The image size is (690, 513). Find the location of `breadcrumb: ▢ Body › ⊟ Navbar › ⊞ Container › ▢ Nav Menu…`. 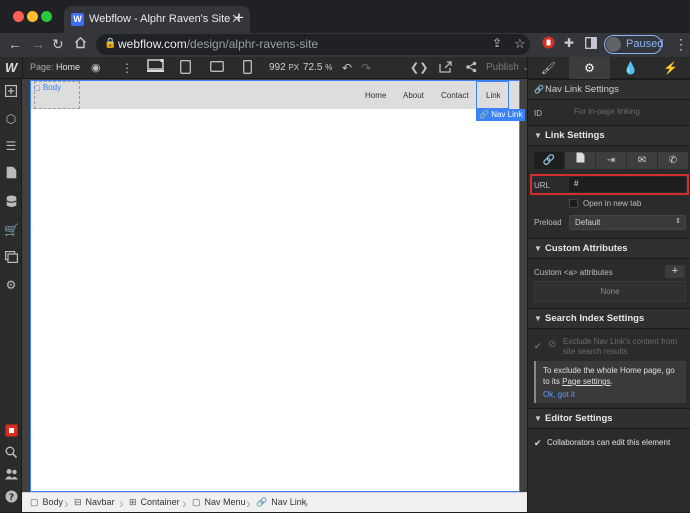

breadcrumb: ▢ Body › ⊟ Navbar › ⊞ Container › ▢ Nav Menu… is located at coordinates (274, 502).